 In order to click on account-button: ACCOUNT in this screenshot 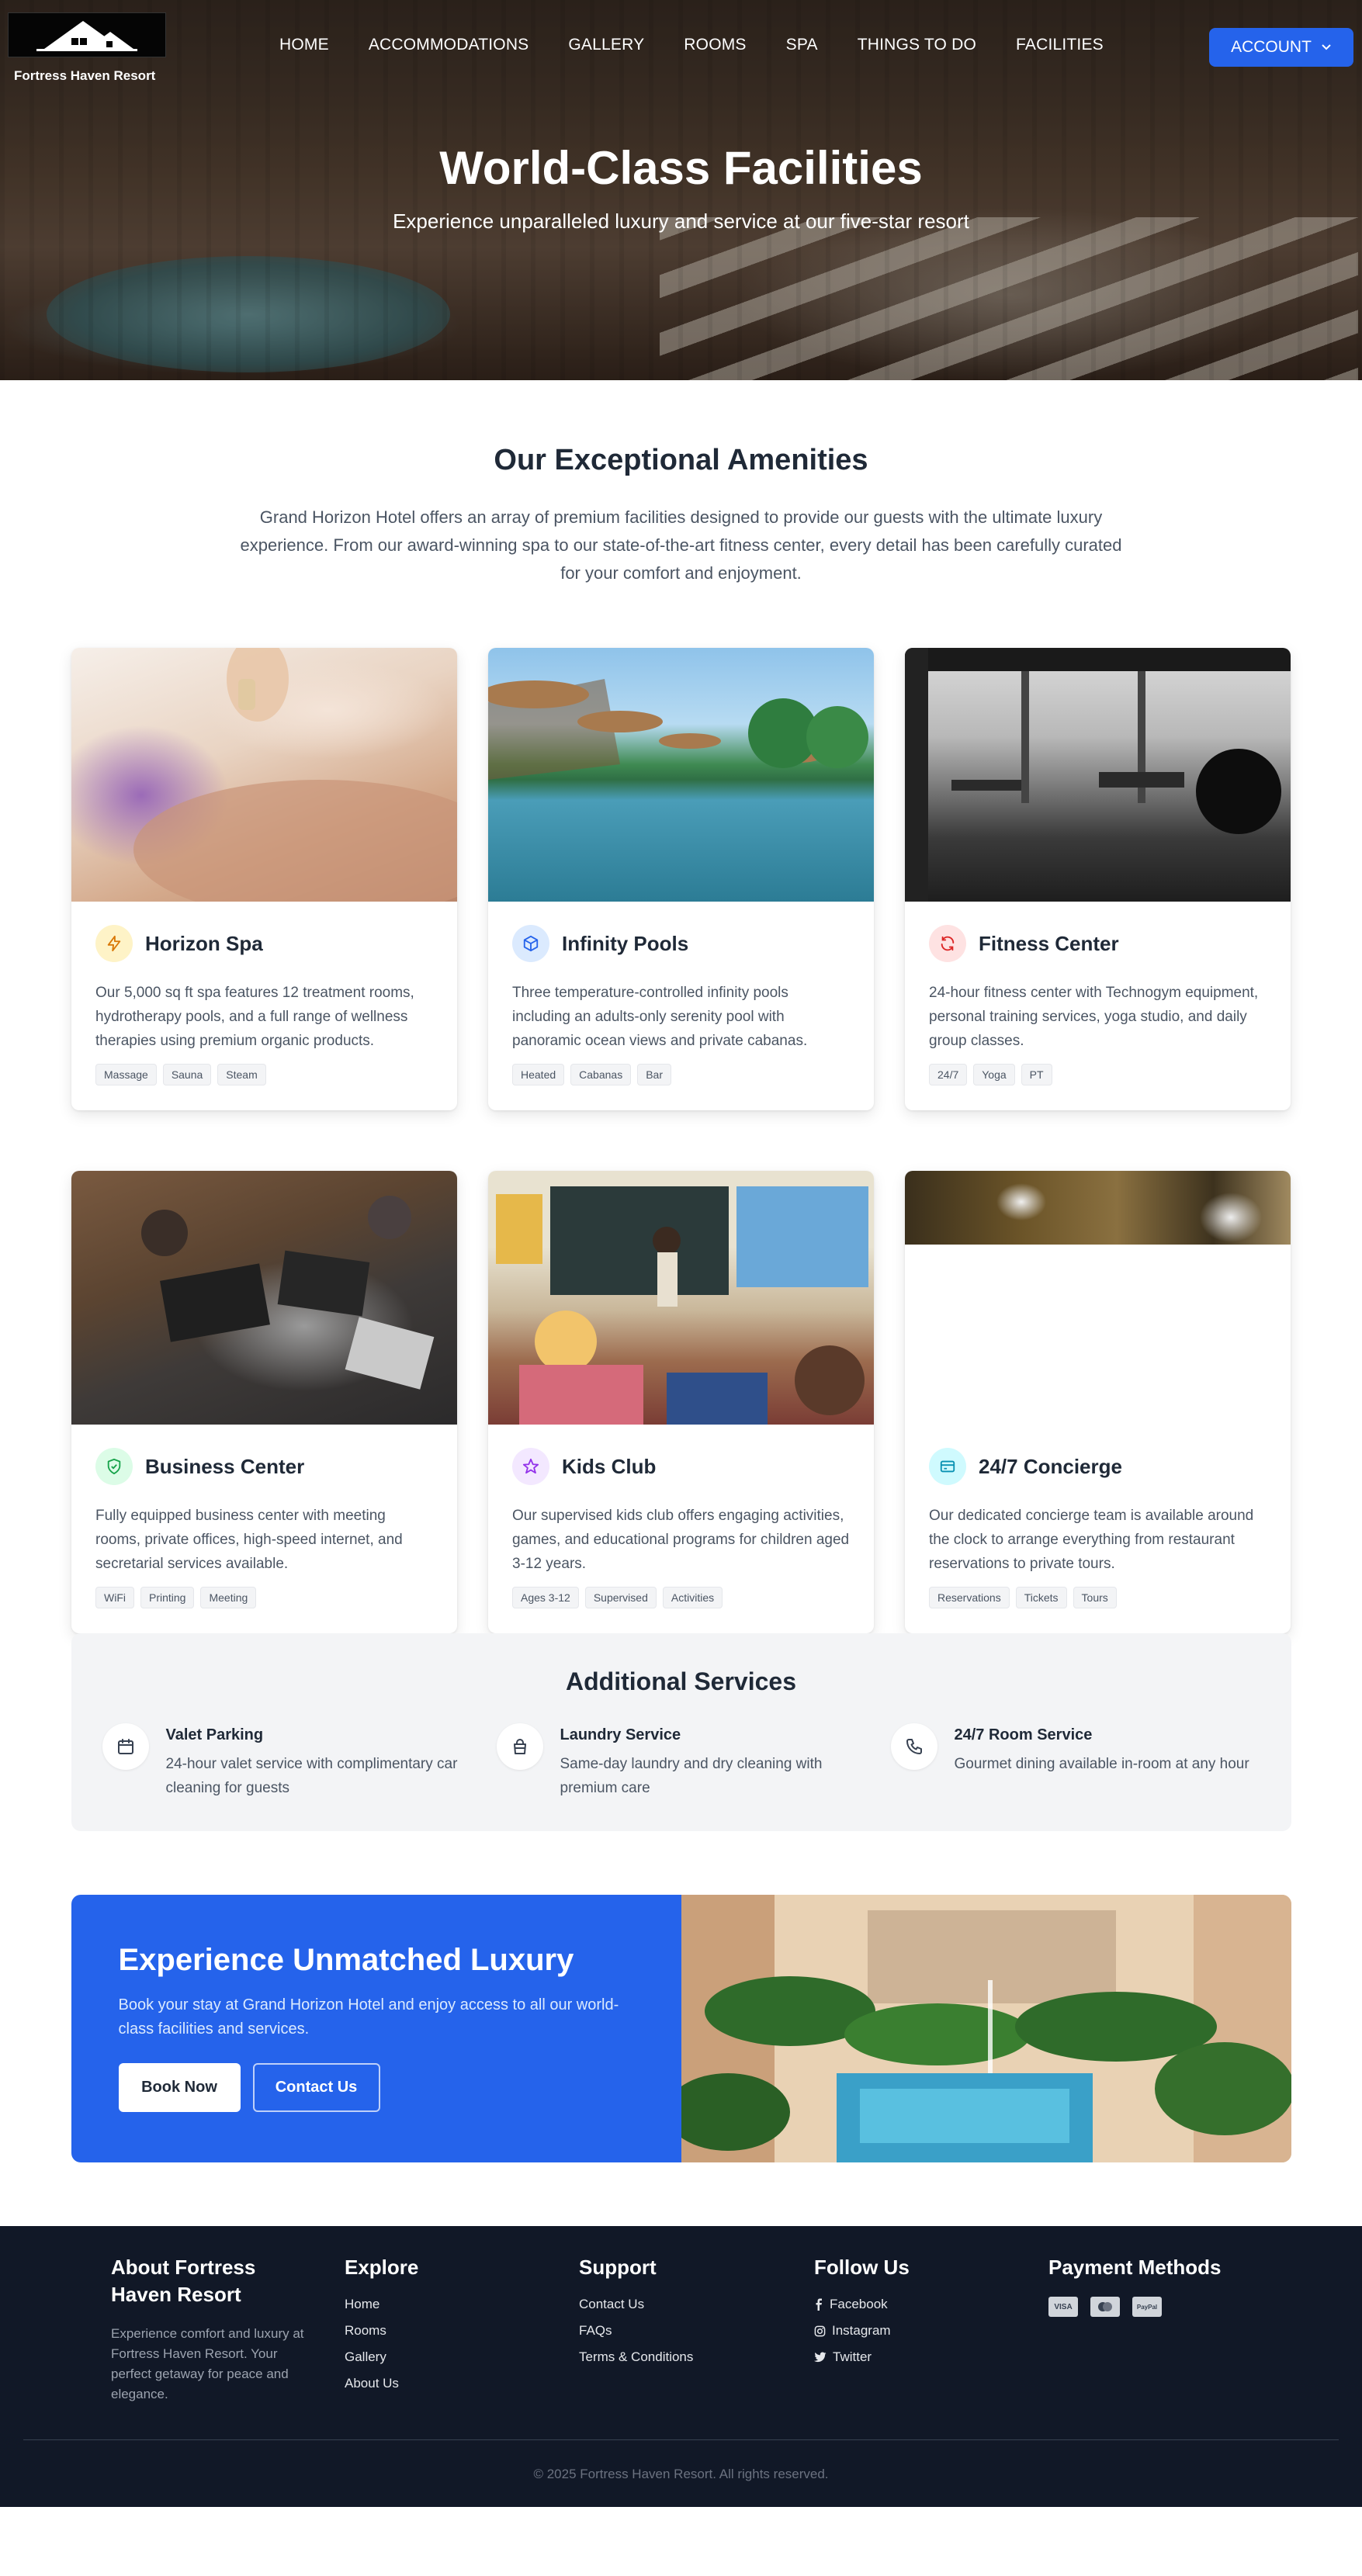, I will do `click(1281, 47)`.